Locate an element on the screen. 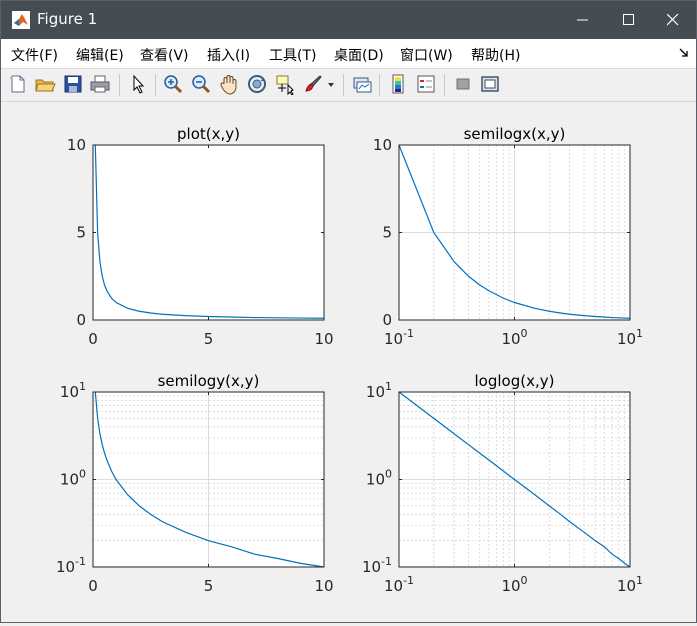 This screenshot has height=626, width=697. colorbar-icon is located at coordinates (398, 84).